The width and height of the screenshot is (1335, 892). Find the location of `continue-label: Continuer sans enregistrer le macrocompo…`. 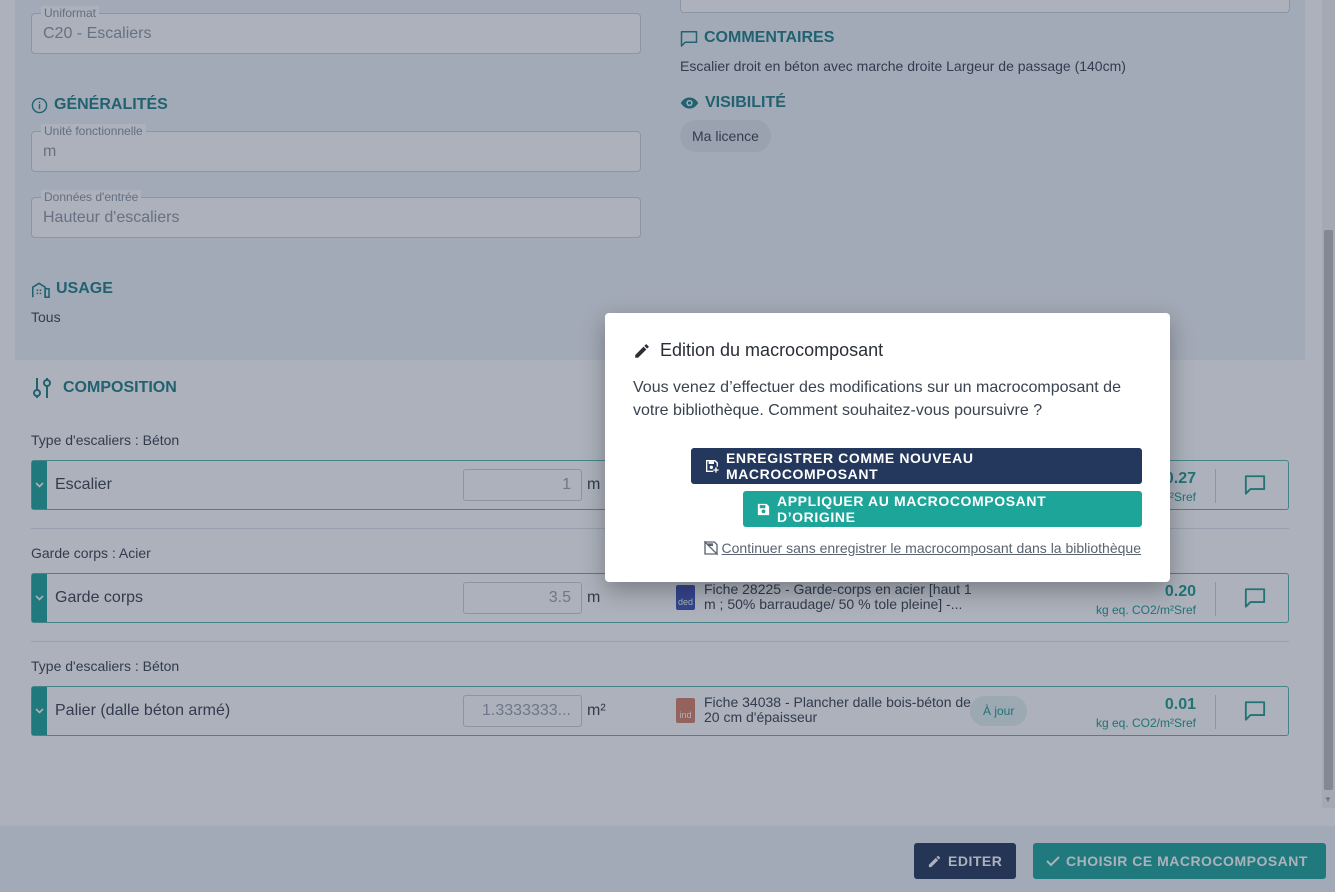

continue-label: Continuer sans enregistrer le macrocompo… is located at coordinates (931, 548).